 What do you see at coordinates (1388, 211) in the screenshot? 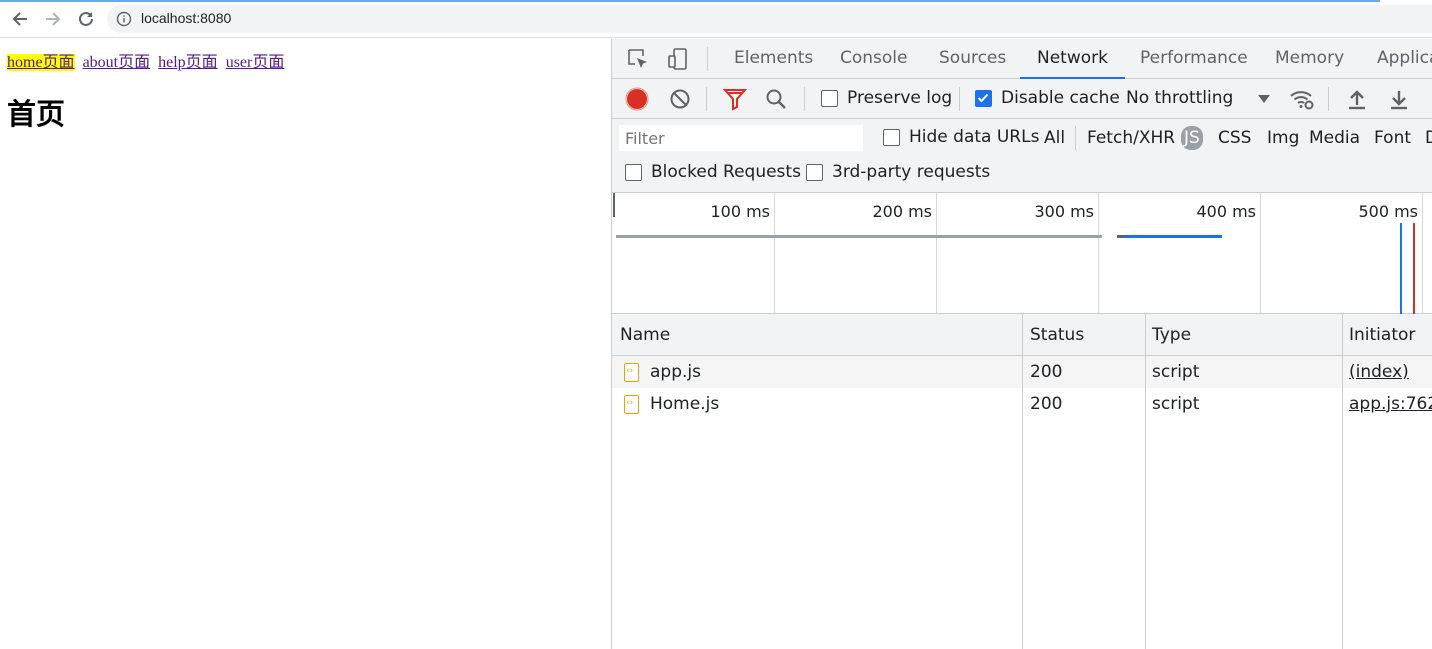
I see `overview-tick-label: 500 ms` at bounding box center [1388, 211].